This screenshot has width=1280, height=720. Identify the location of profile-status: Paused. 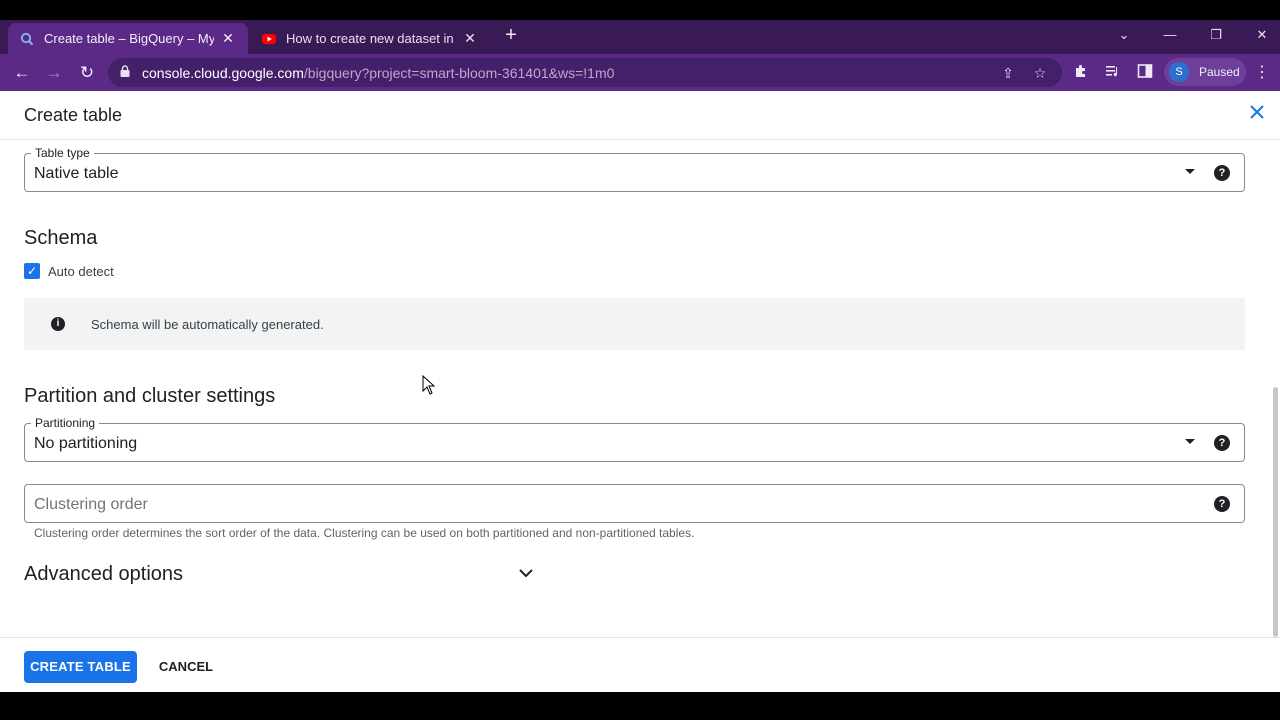
(1219, 72).